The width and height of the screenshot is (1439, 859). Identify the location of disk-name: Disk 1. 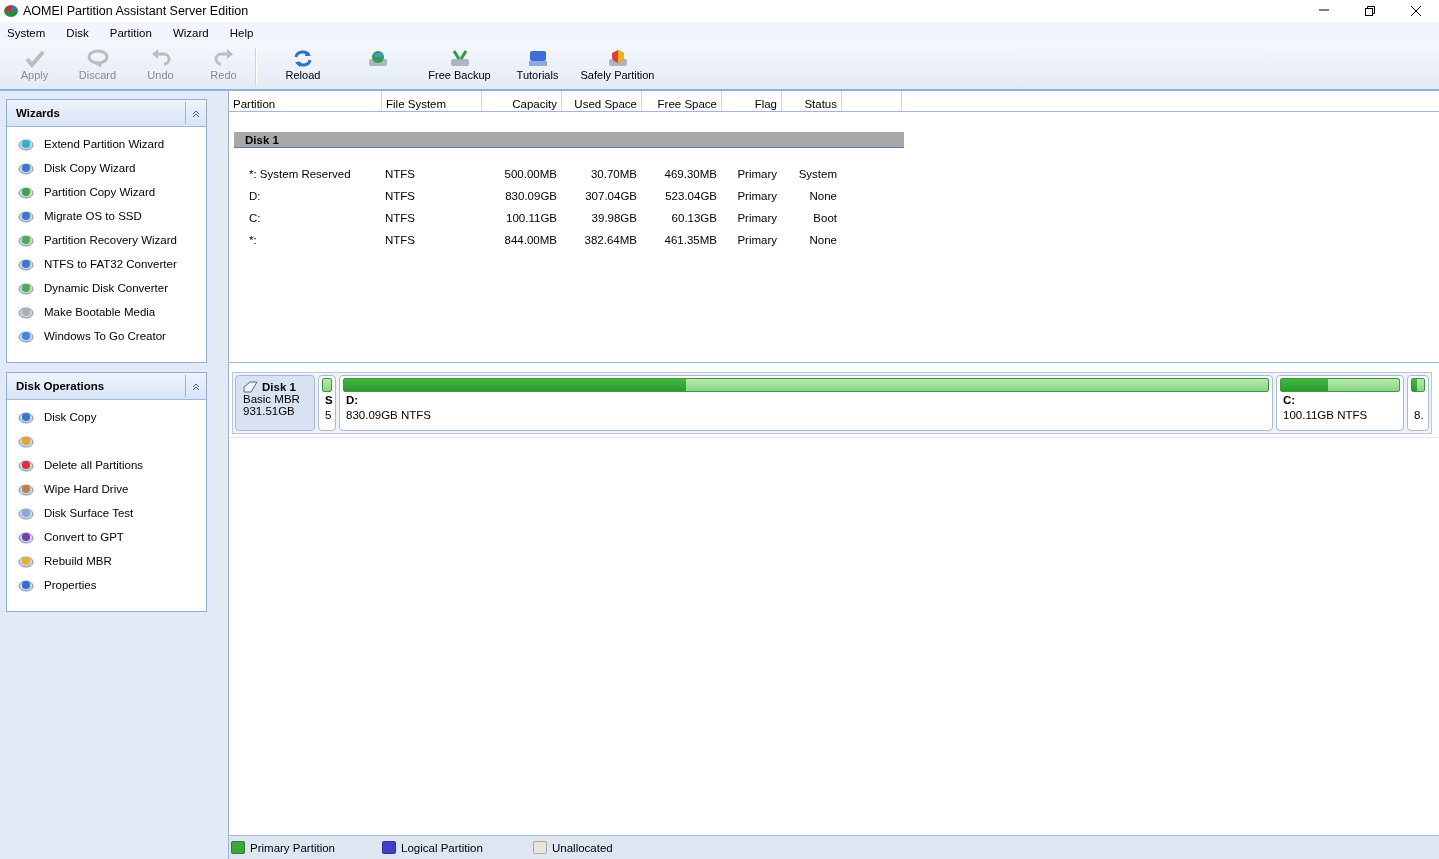
(279, 386).